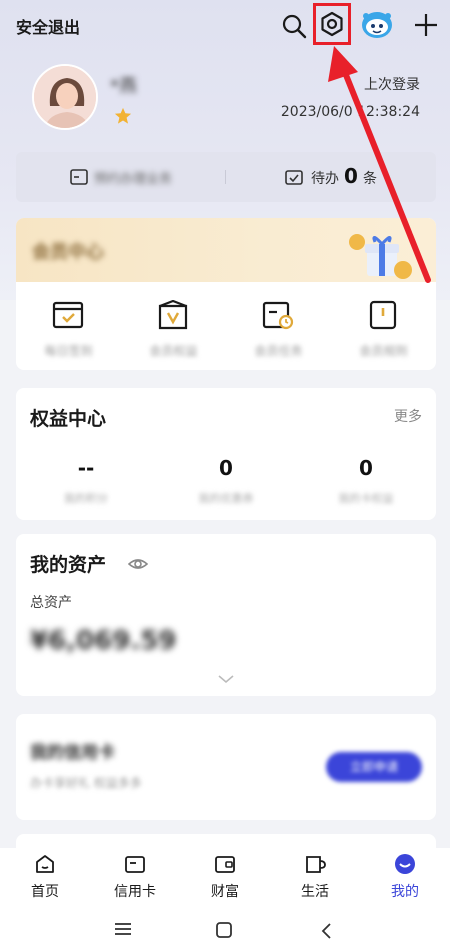 The width and height of the screenshot is (450, 950). Describe the element at coordinates (173, 333) in the screenshot. I see `vip-item-benefits: 会员权益` at that location.